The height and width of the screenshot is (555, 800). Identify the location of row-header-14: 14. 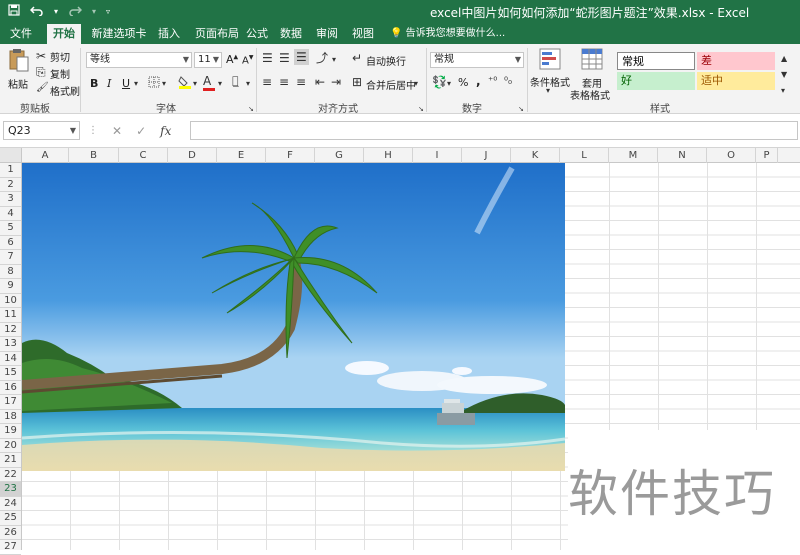
(10, 359).